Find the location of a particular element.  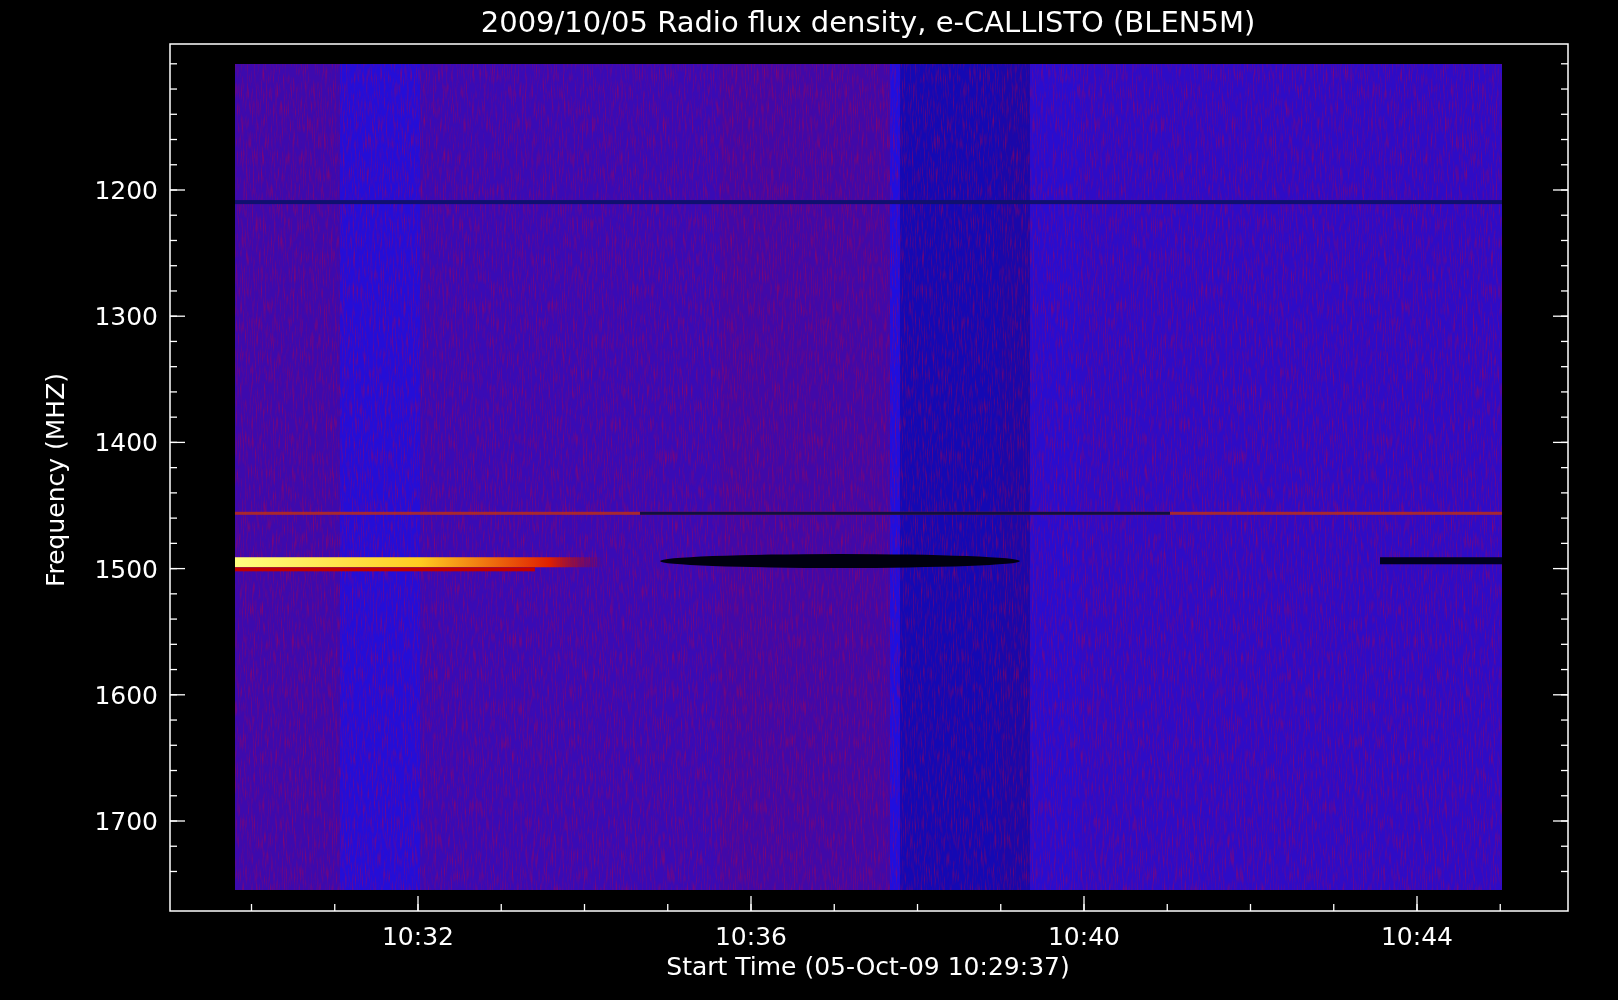

y-axis-label: Frequency (MHZ) is located at coordinates (55, 480).